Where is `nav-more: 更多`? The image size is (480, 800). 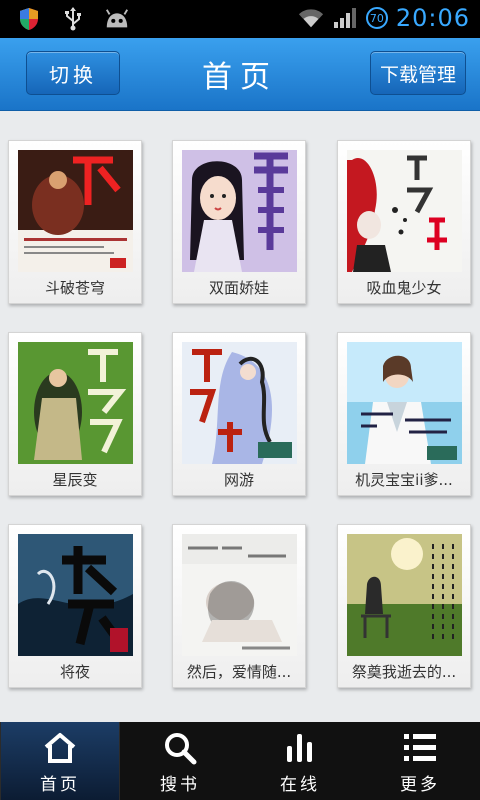
nav-more: 更多 is located at coordinates (420, 761).